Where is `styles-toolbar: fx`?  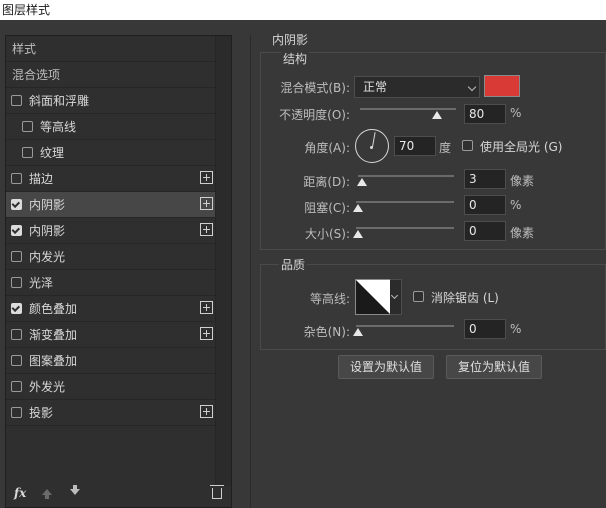
styles-toolbar: fx is located at coordinates (119, 495).